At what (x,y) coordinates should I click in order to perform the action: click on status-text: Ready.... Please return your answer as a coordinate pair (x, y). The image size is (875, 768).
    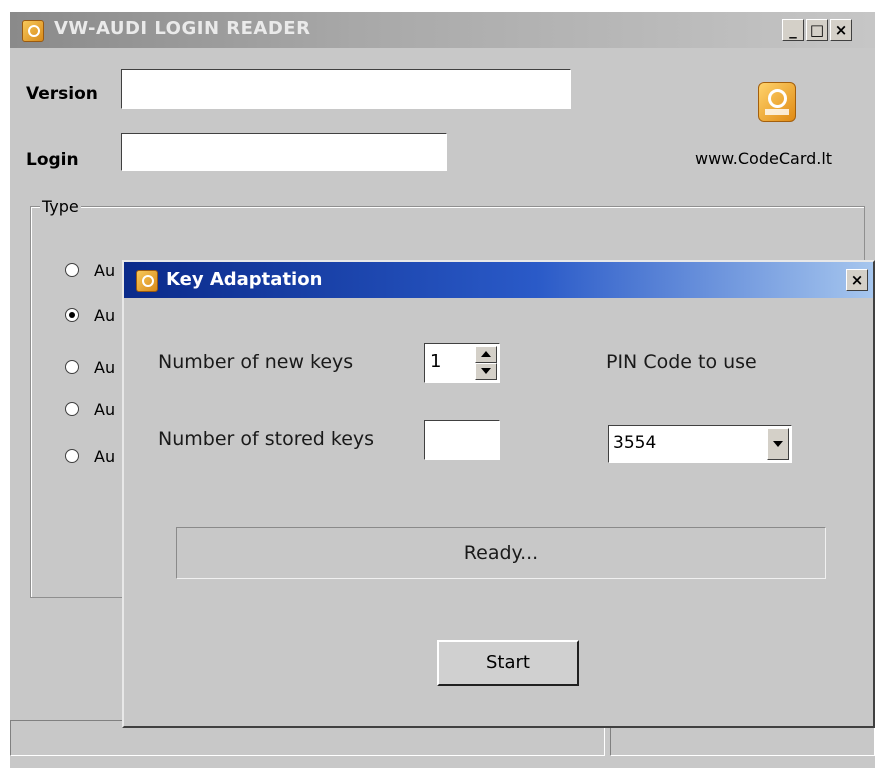
    Looking at the image, I should click on (501, 553).